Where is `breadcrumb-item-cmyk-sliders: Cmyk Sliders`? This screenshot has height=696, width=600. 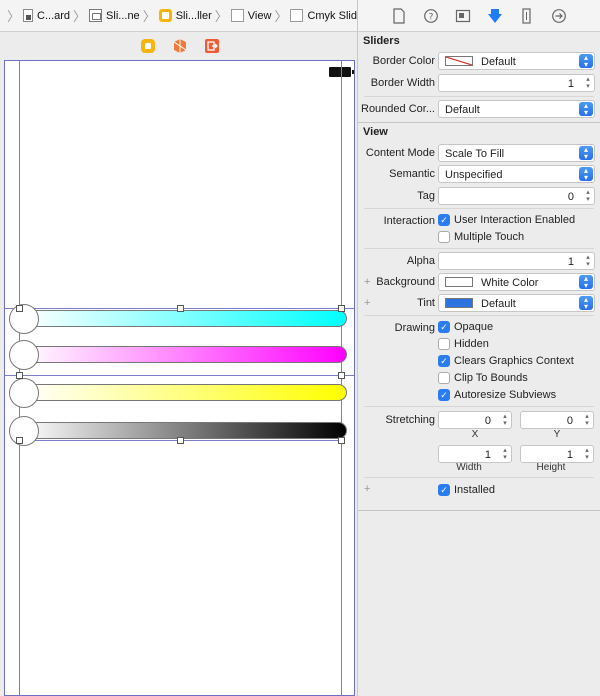
breadcrumb-item-cmyk-sliders: Cmyk Sliders is located at coordinates (323, 15).